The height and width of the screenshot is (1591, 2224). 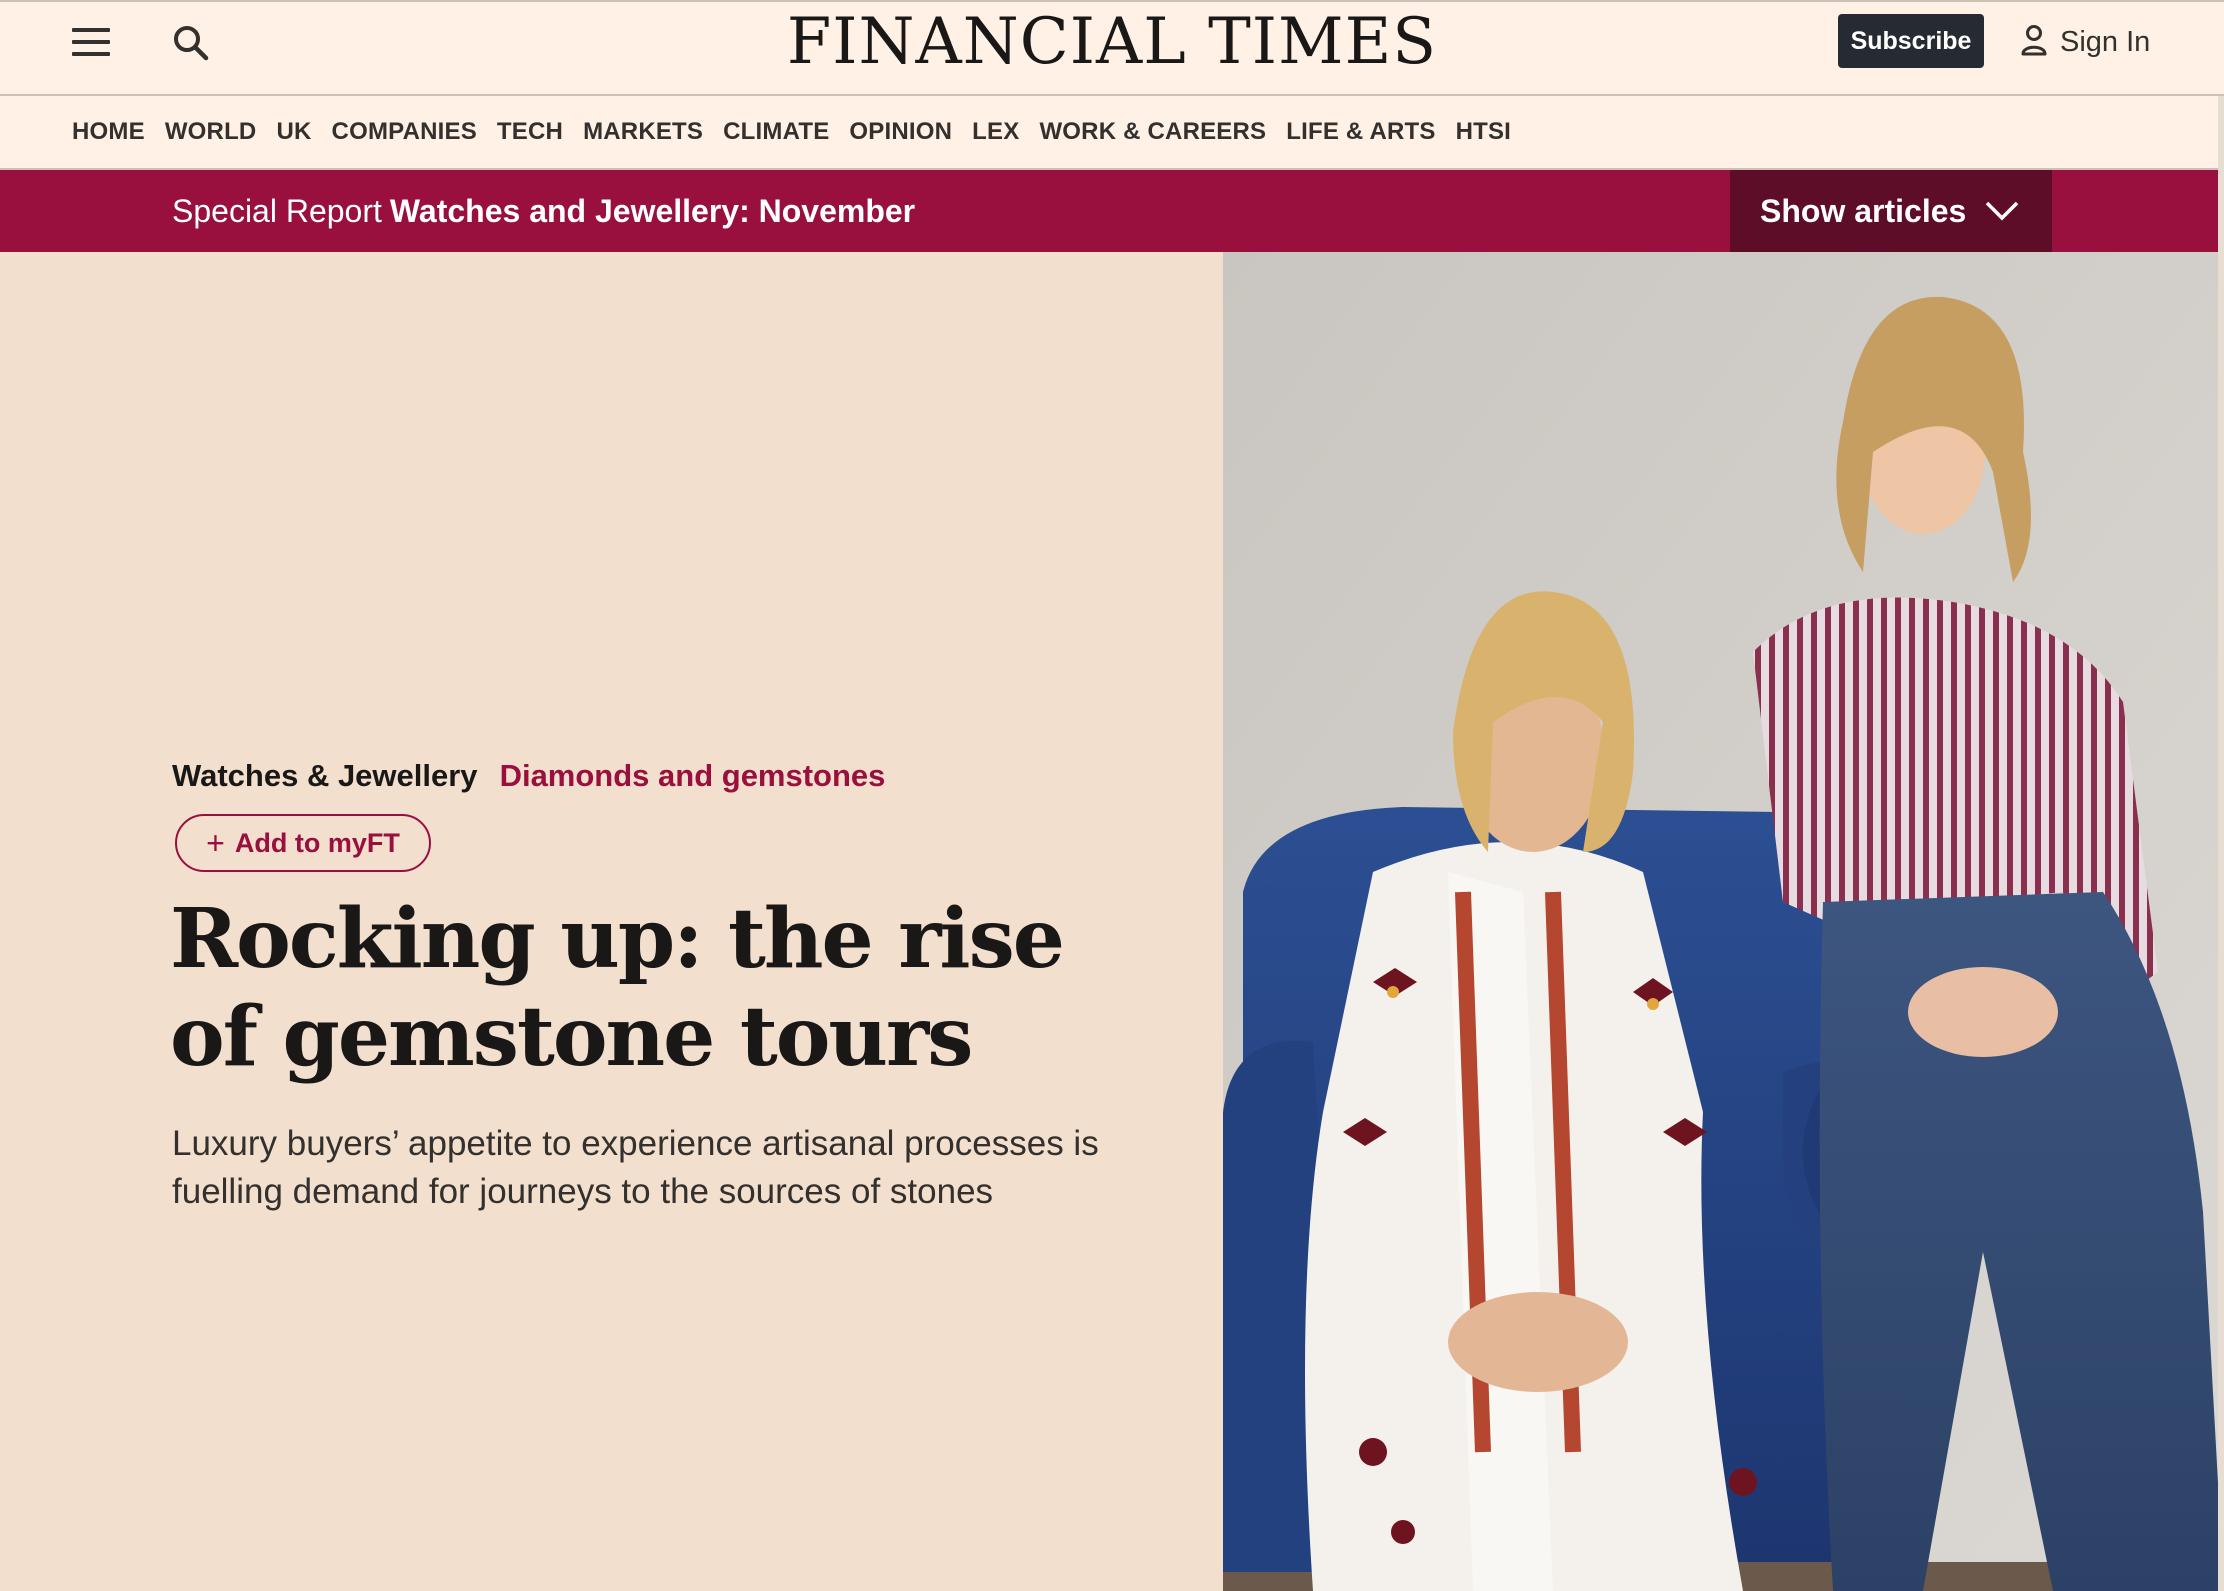 I want to click on nav-item-work-careers: WORK & CAREERS, so click(x=1152, y=132).